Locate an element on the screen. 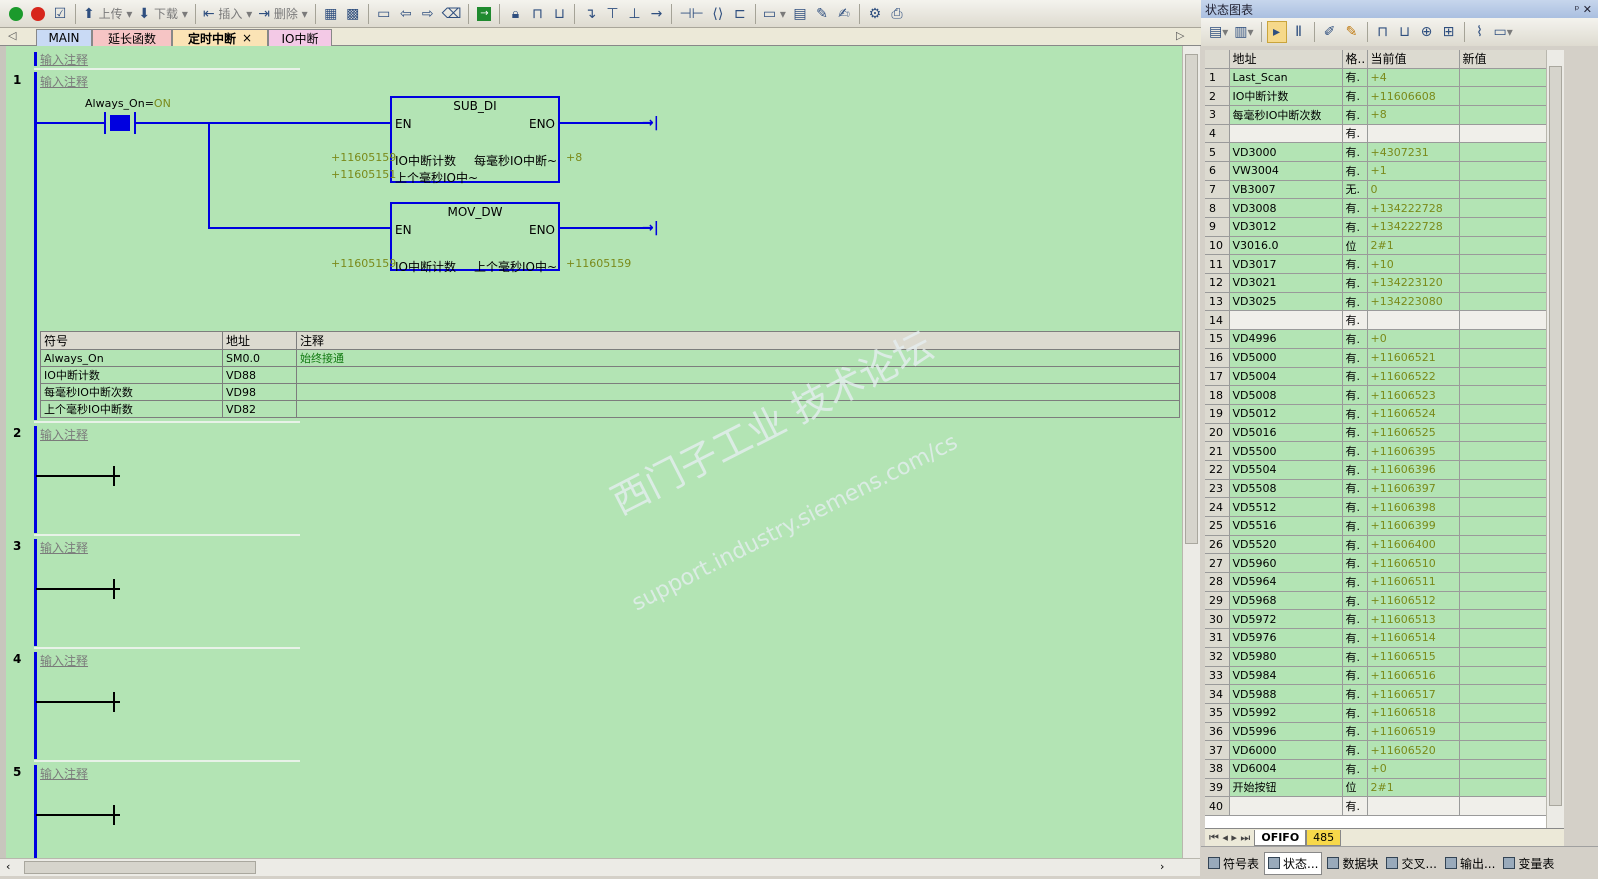 Image resolution: width=1598 pixels, height=879 pixels. table-row: 13 VD3025 有. +134223080 is located at coordinates (1375, 302).